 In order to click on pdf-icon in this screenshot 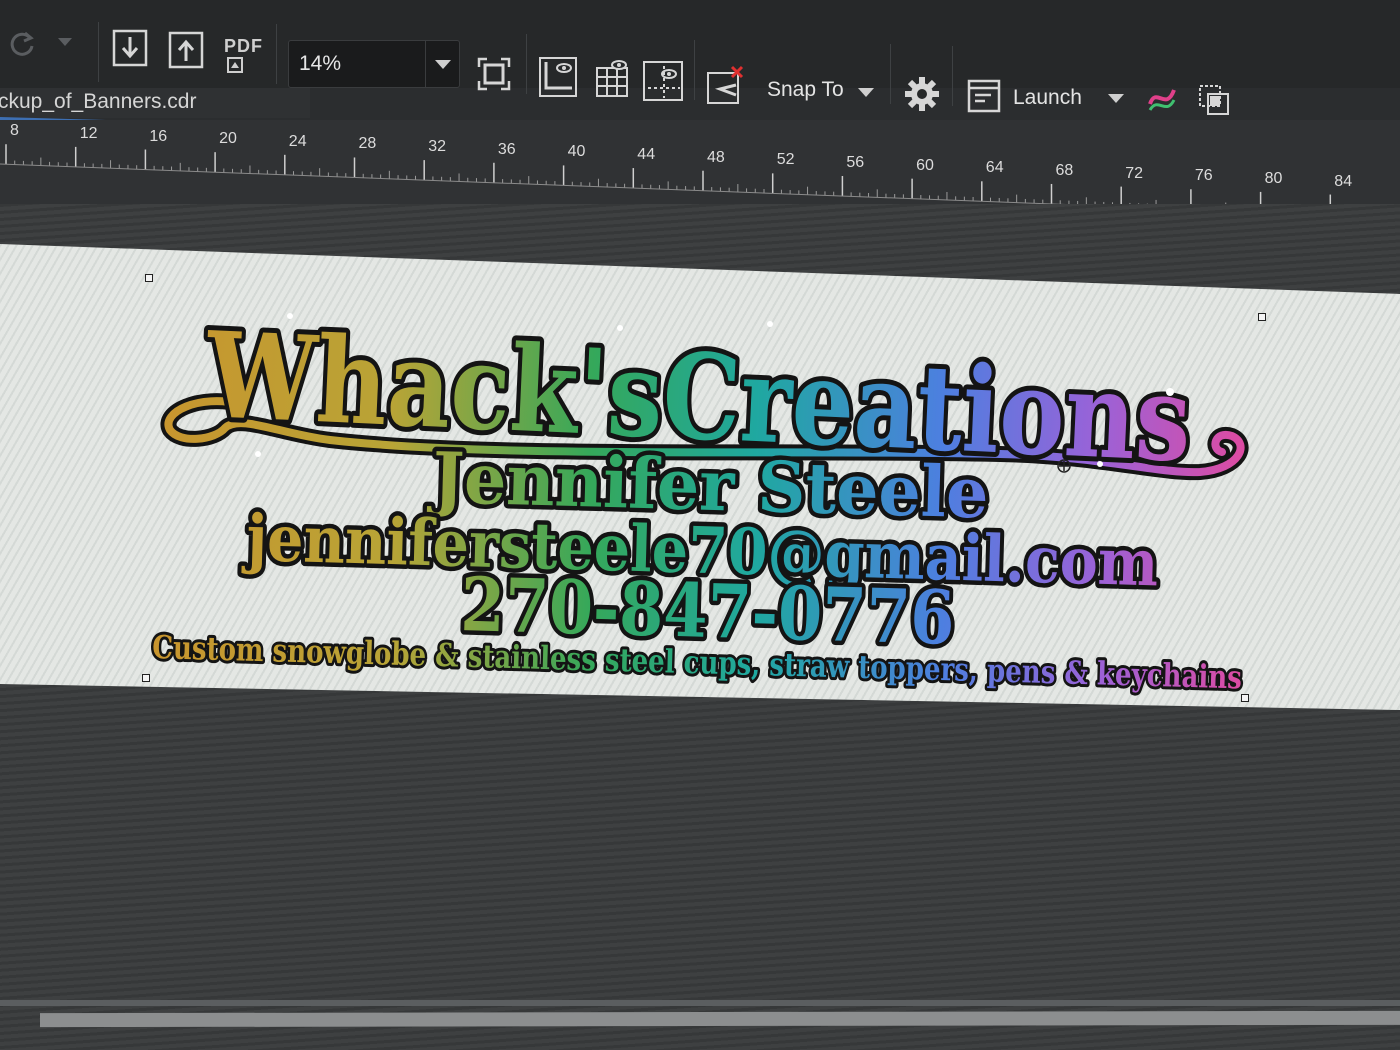, I will do `click(235, 65)`.